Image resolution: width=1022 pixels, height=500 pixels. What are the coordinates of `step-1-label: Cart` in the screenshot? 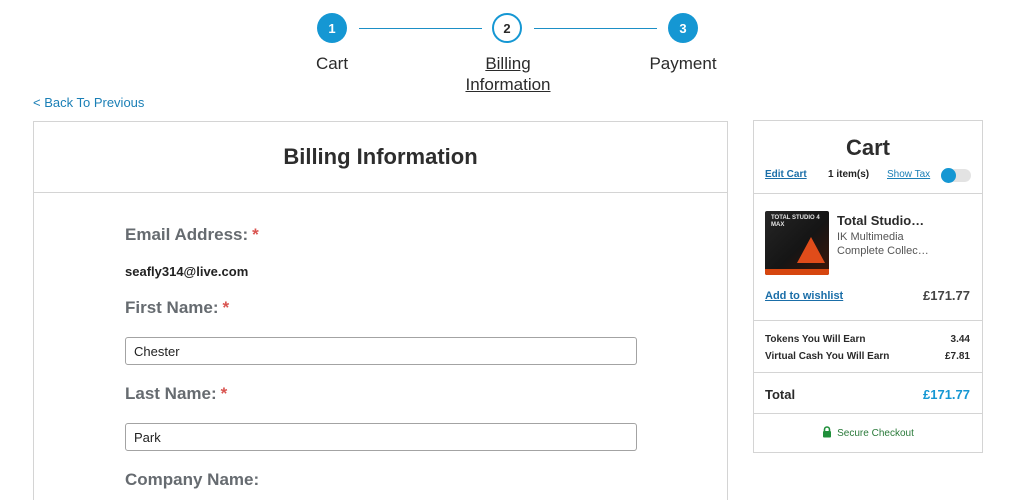 It's located at (332, 63).